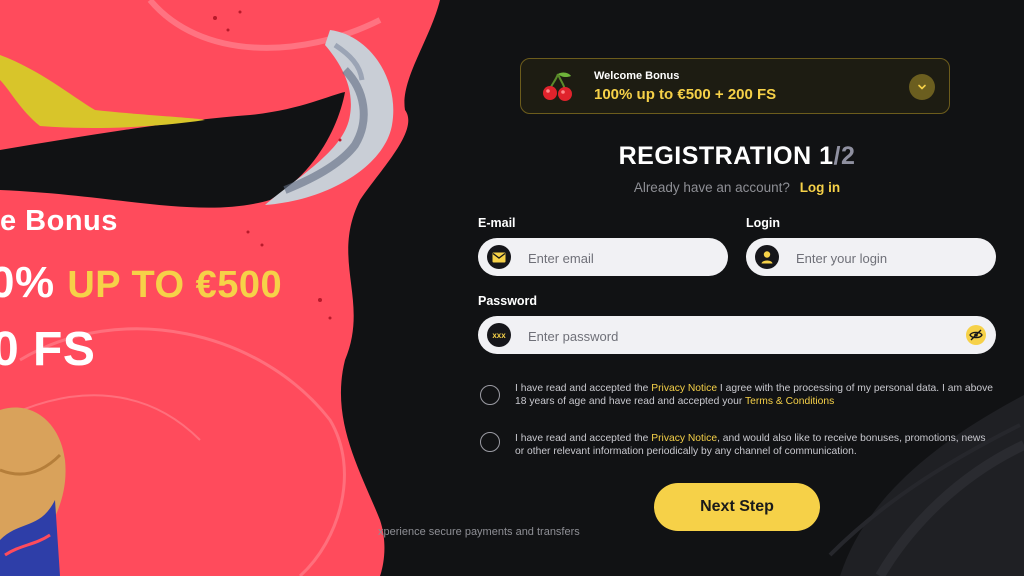  I want to click on promo-free-spins: 0 FS, so click(48, 349).